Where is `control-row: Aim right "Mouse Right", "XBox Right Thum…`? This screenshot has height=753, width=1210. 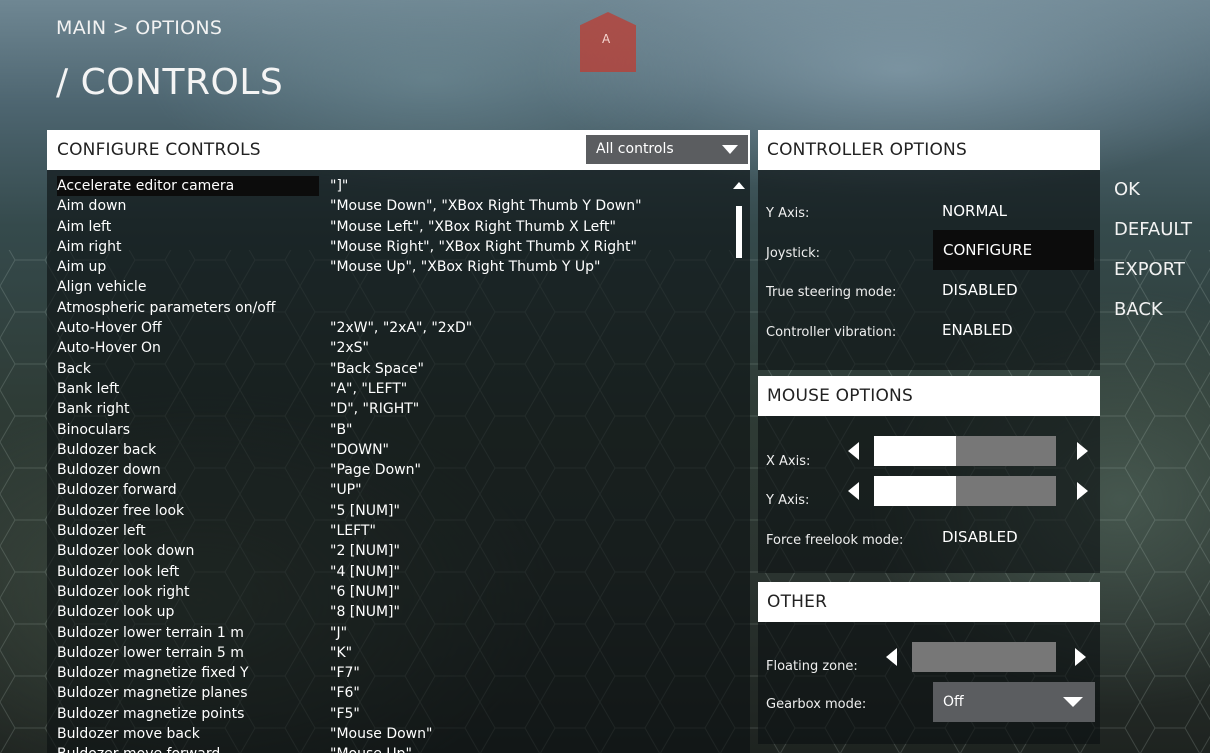
control-row: Aim right "Mouse Right", "XBox Right Thum… is located at coordinates (389, 247).